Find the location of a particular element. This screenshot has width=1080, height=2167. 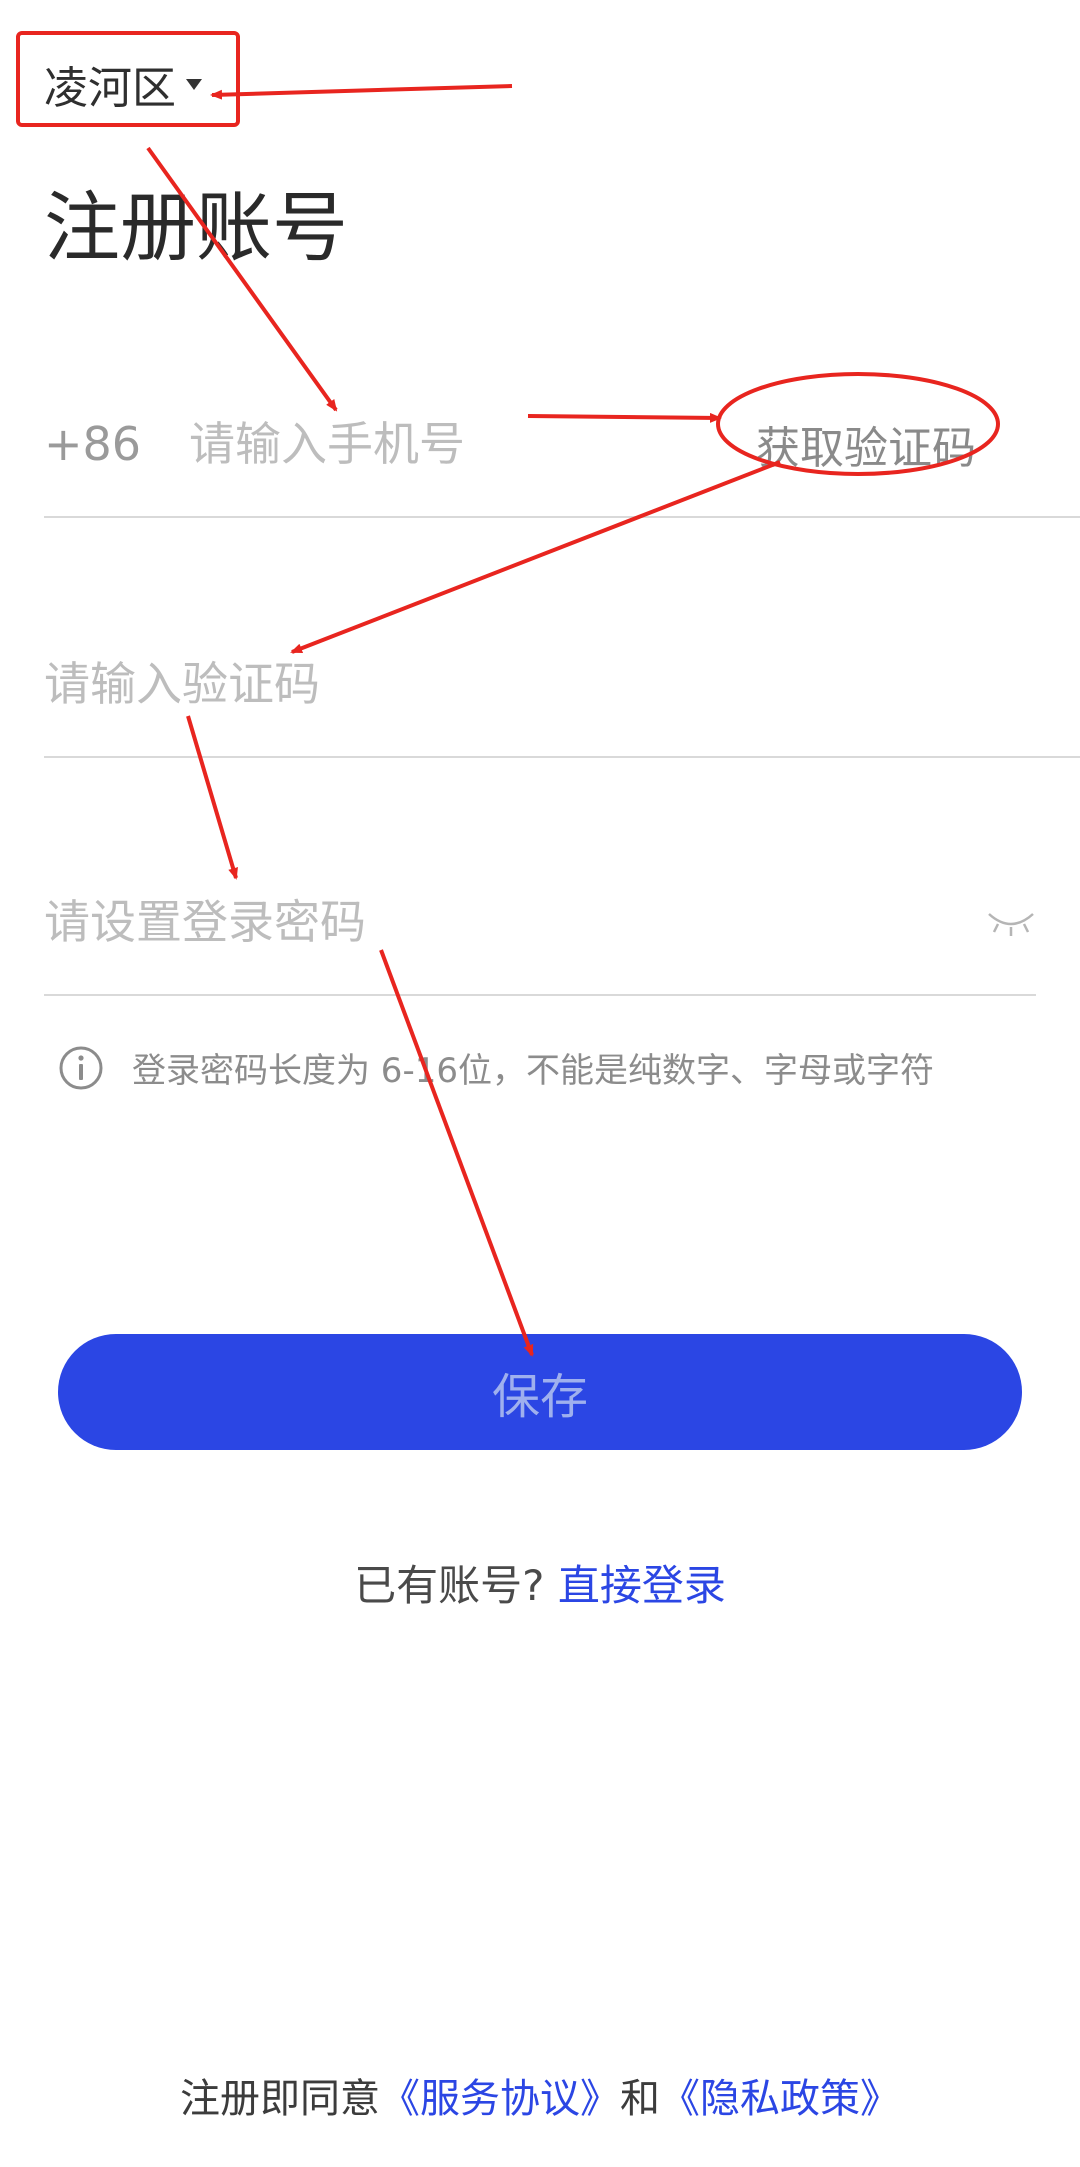

page-title: 注册账号 is located at coordinates (196, 227).